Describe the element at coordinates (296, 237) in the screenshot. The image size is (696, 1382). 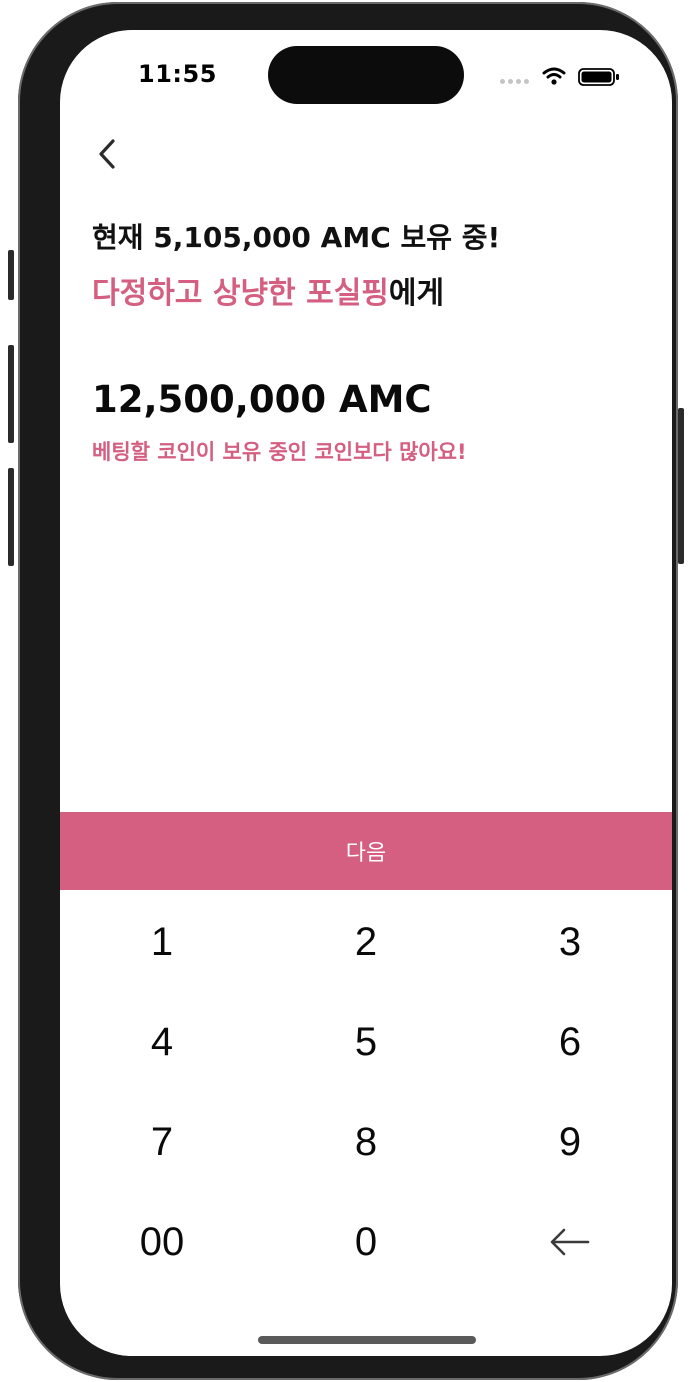
I see `balance-text: 현재 5,105,000 AMC 보유 중!` at that location.